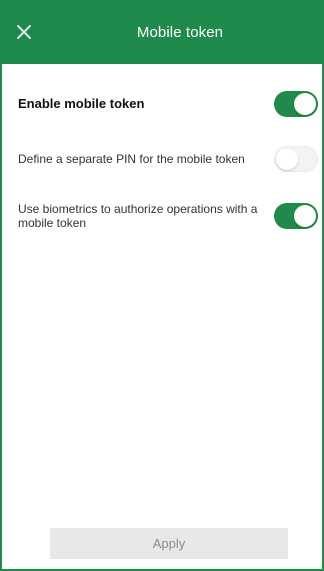 The height and width of the screenshot is (571, 324). I want to click on apply-button: Apply, so click(169, 543).